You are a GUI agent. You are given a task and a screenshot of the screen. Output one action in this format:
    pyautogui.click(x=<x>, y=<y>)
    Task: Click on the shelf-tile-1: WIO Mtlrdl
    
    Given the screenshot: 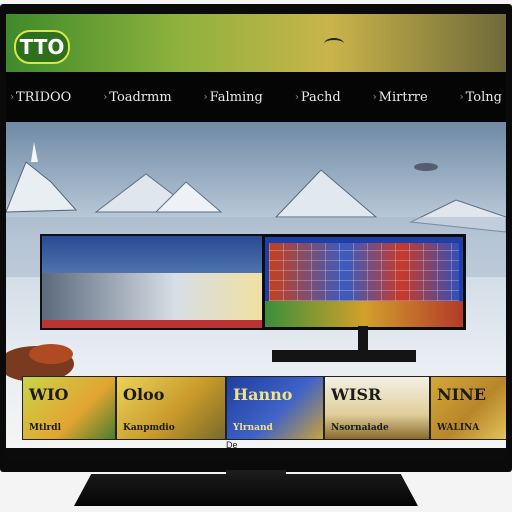 What is the action you would take?
    pyautogui.click(x=69, y=408)
    